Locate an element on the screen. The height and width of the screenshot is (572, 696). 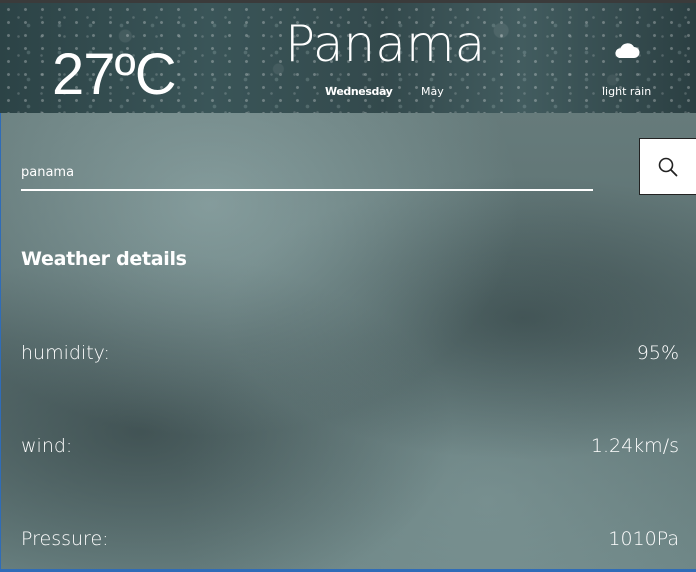
search-button is located at coordinates (667, 166).